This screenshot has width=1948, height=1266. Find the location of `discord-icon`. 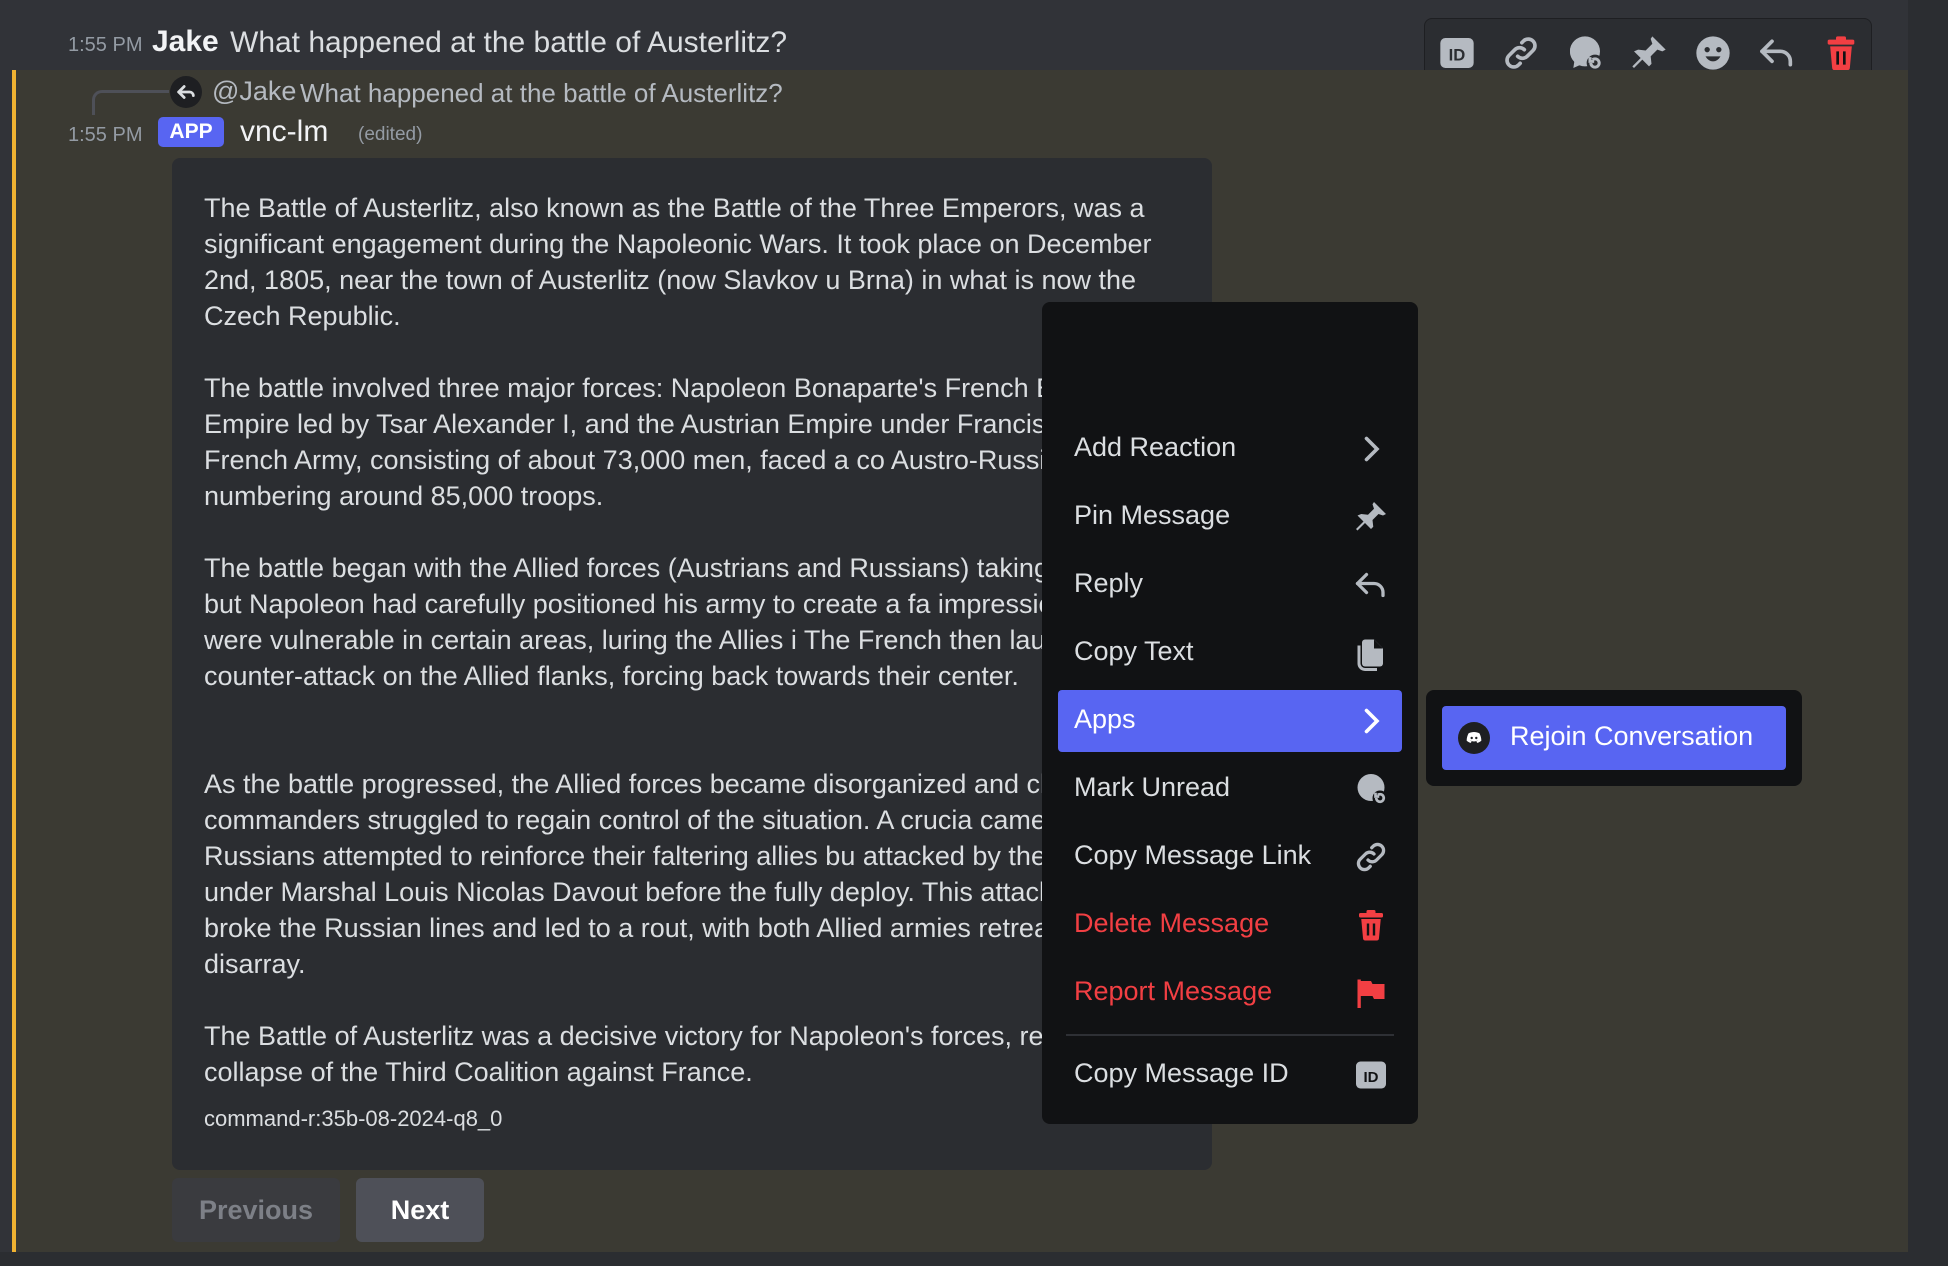

discord-icon is located at coordinates (1474, 738).